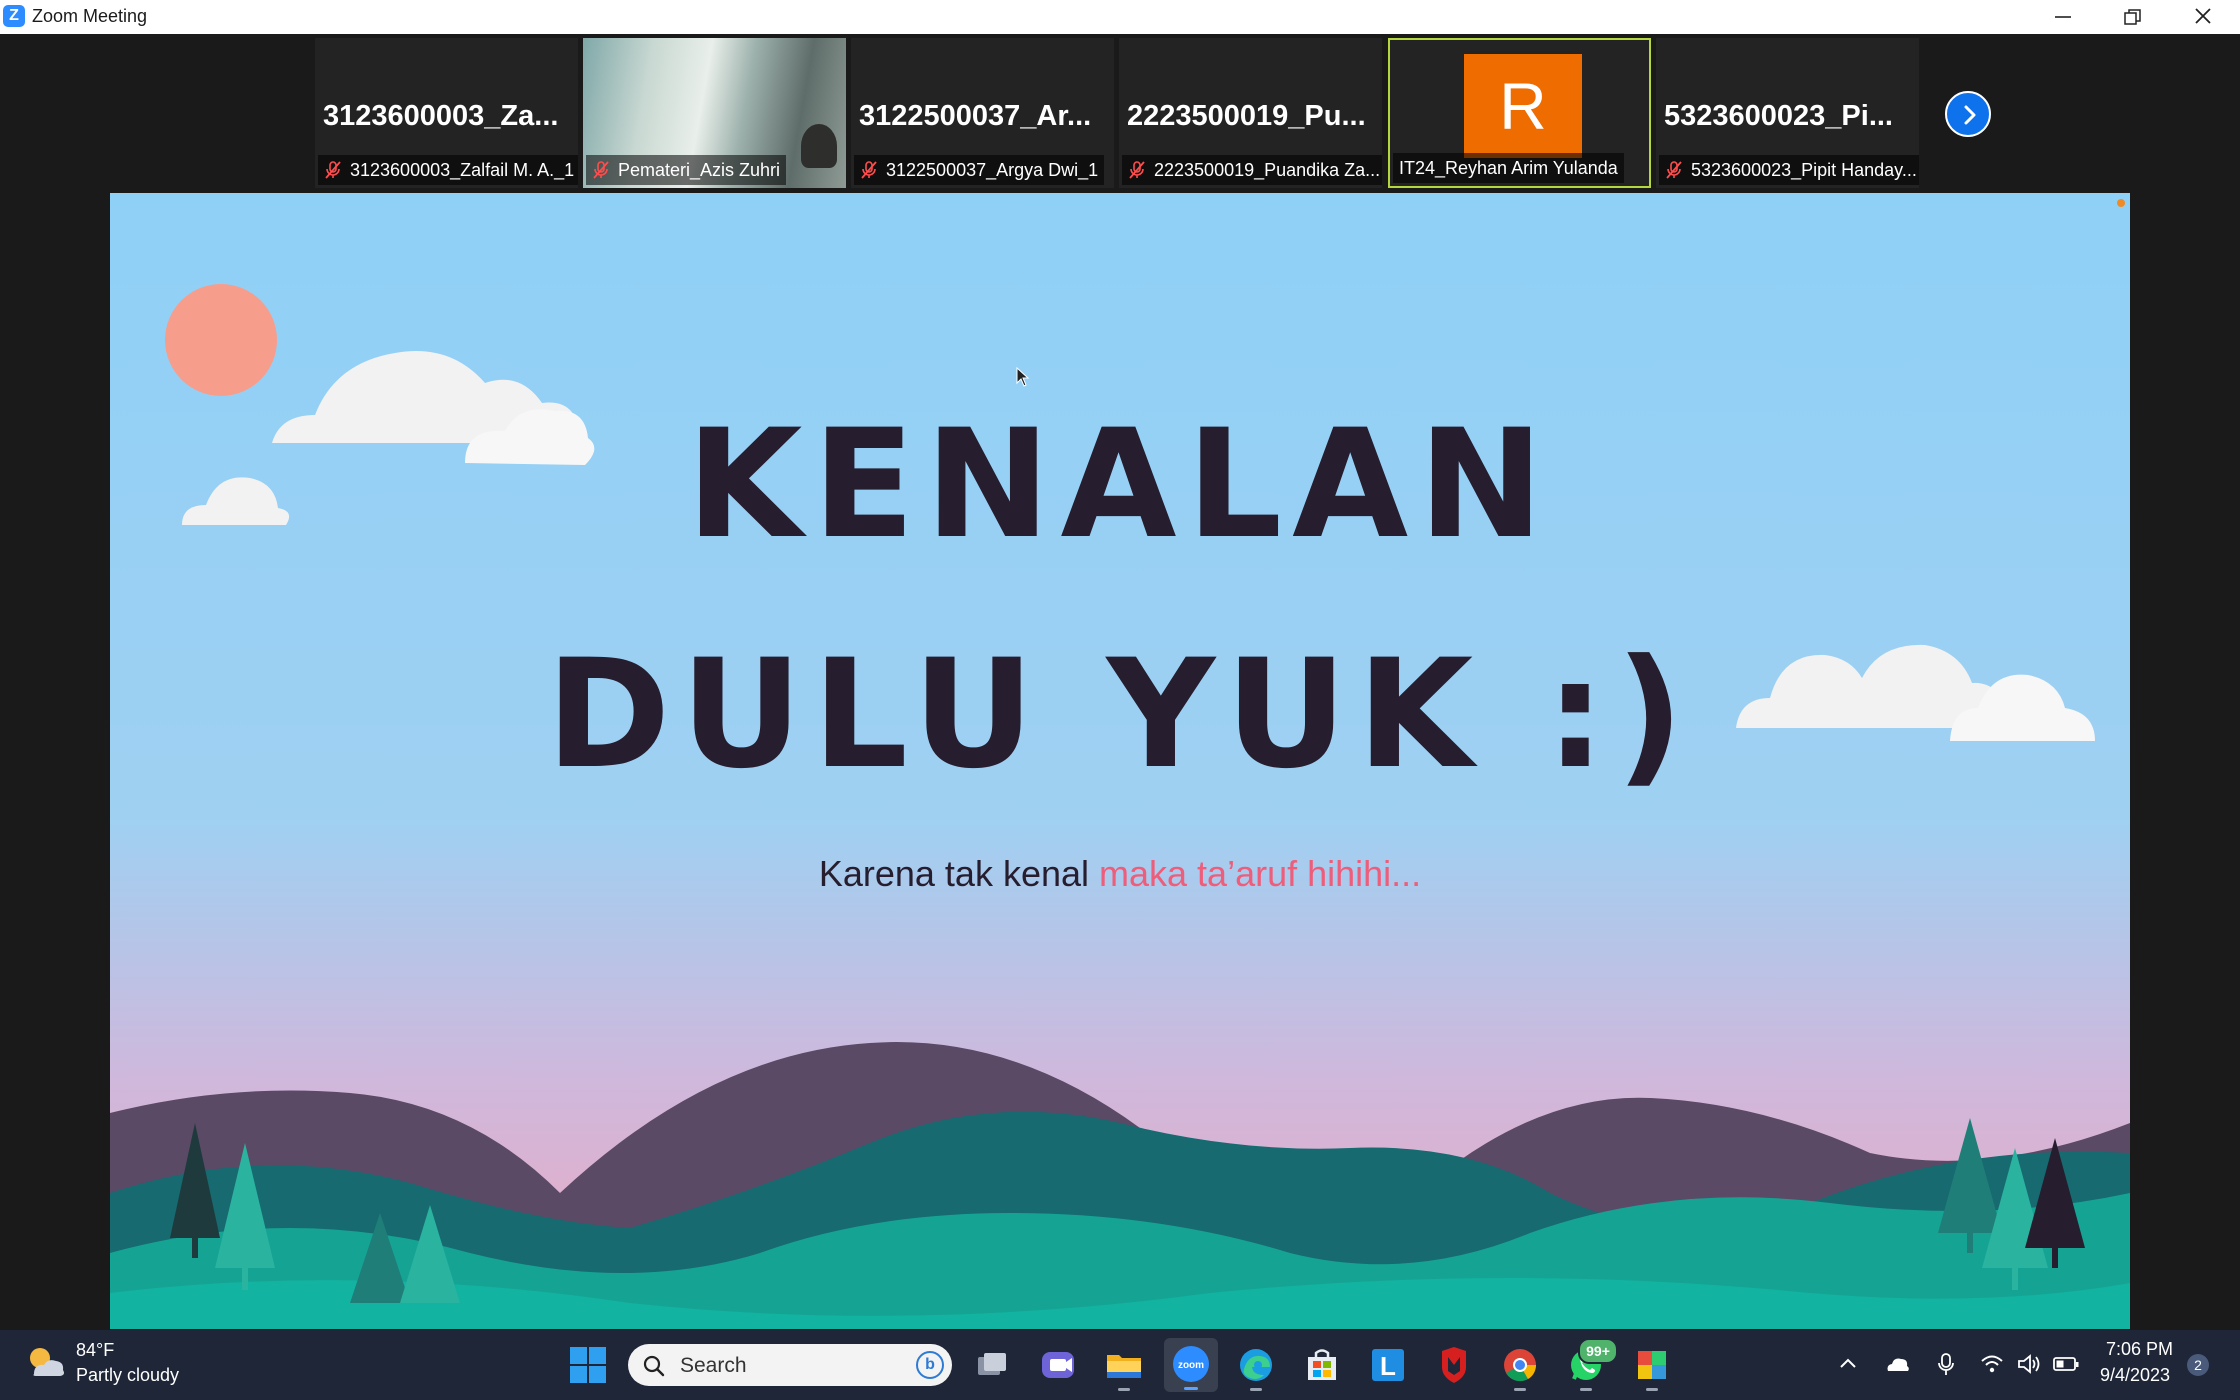 The image size is (2240, 1400). I want to click on weather-temperature: 84°F, so click(95, 1350).